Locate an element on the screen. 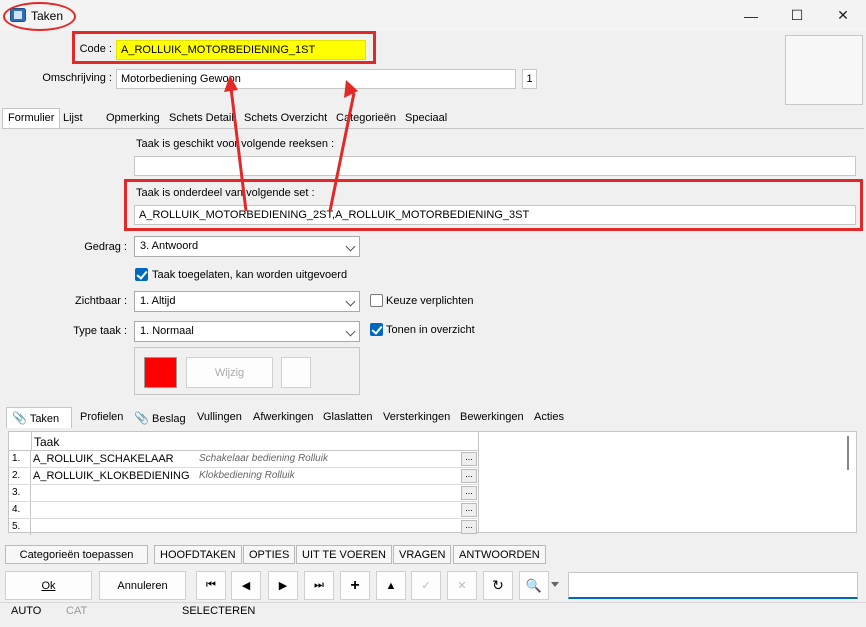 Image resolution: width=866 pixels, height=627 pixels. annotation-arrowhead-right is located at coordinates (351, 89).